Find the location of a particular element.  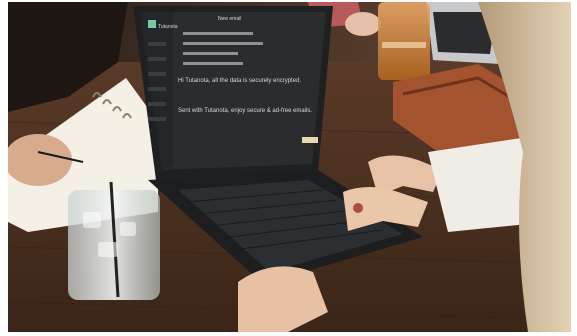

compose-title: New email is located at coordinates (229, 19).